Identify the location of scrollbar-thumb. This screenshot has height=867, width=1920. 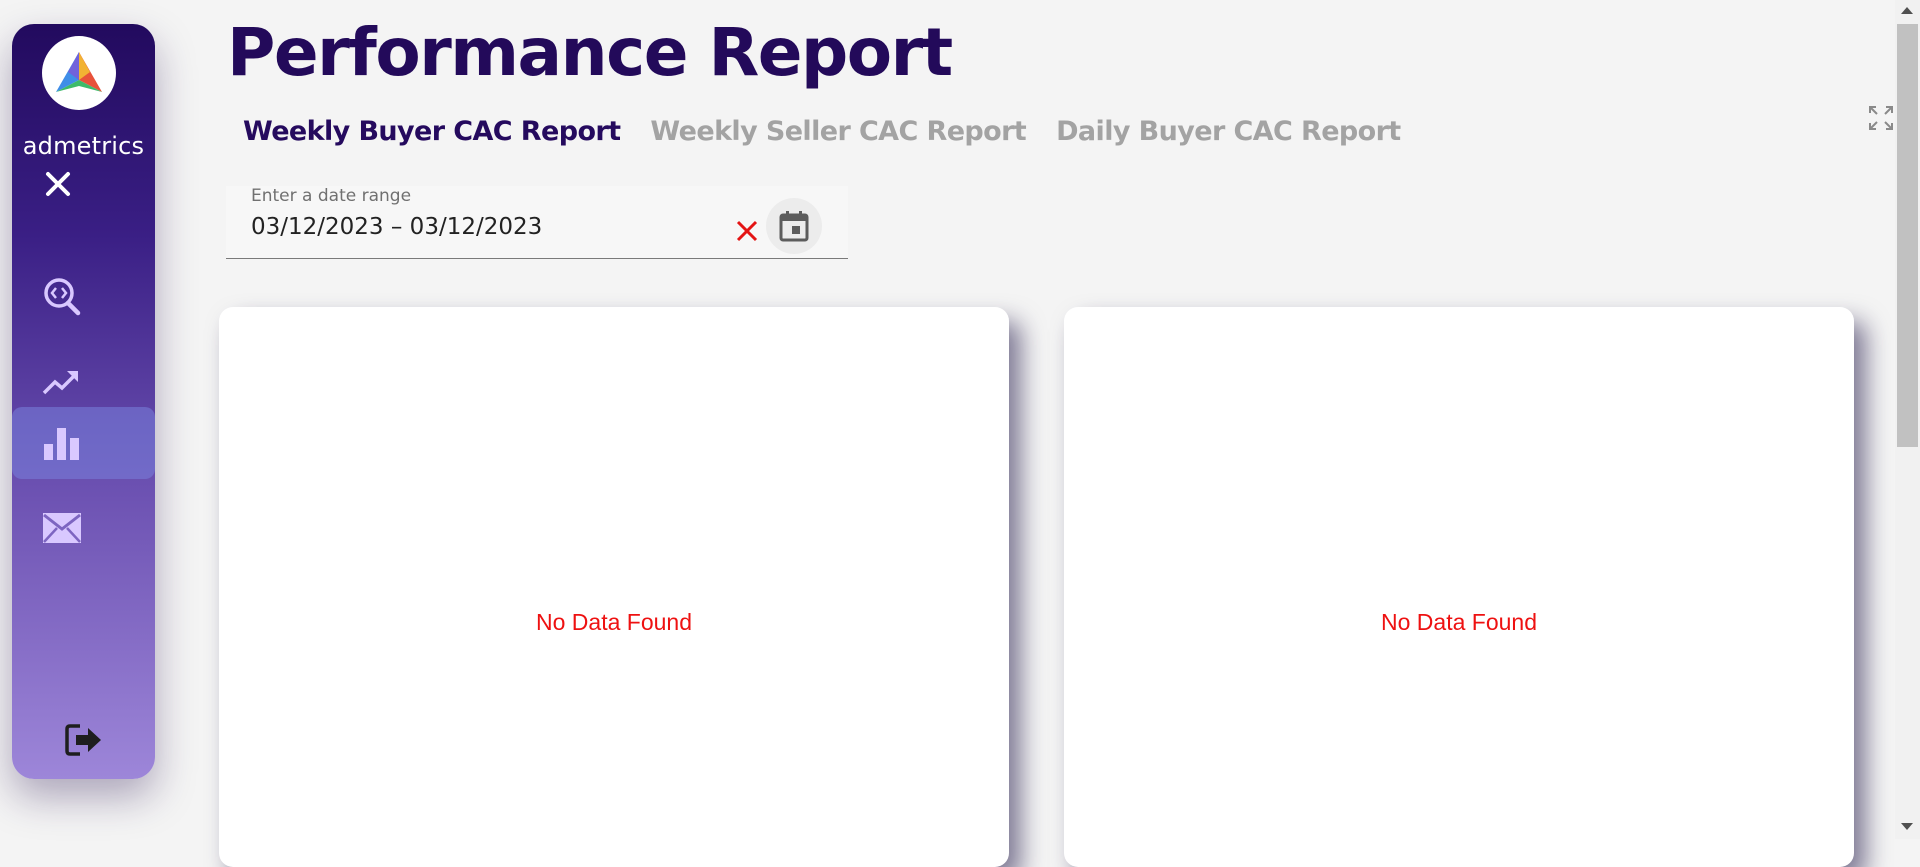
(1907, 235).